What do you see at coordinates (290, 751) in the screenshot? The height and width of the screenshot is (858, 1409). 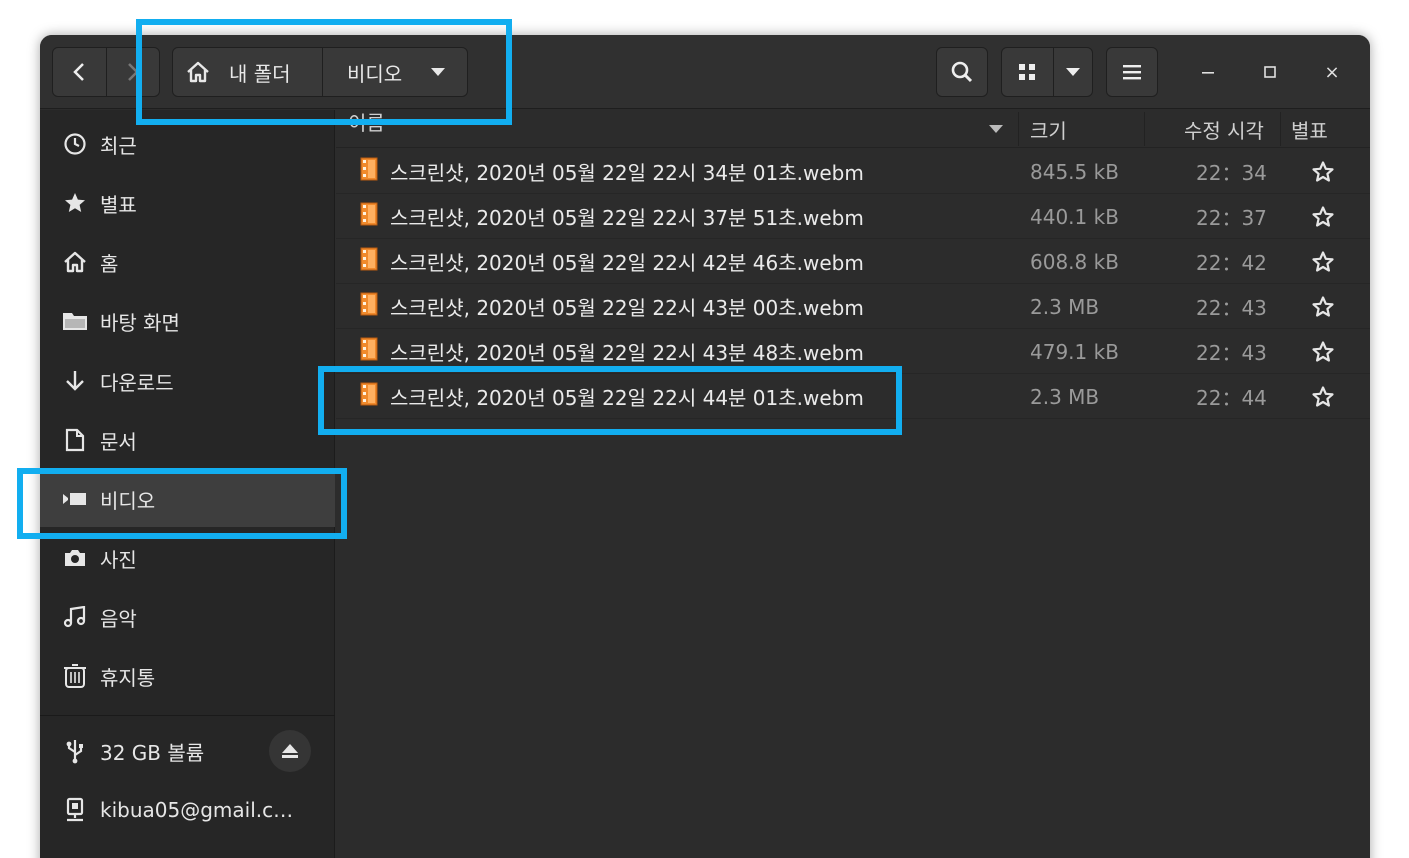 I see `eject-button` at bounding box center [290, 751].